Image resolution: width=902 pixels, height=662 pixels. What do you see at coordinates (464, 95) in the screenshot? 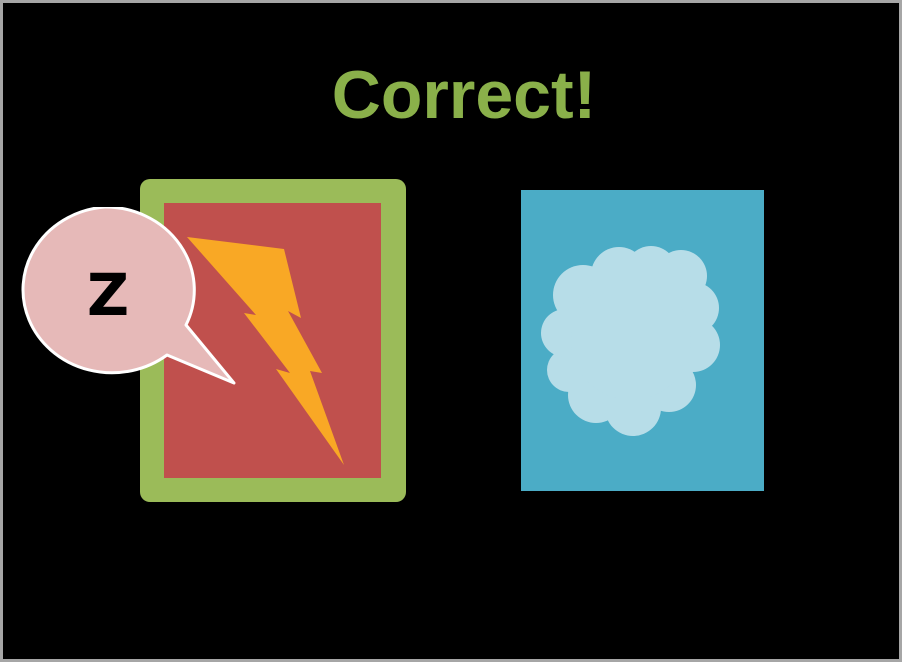
I see `feedback-message: Correct!` at bounding box center [464, 95].